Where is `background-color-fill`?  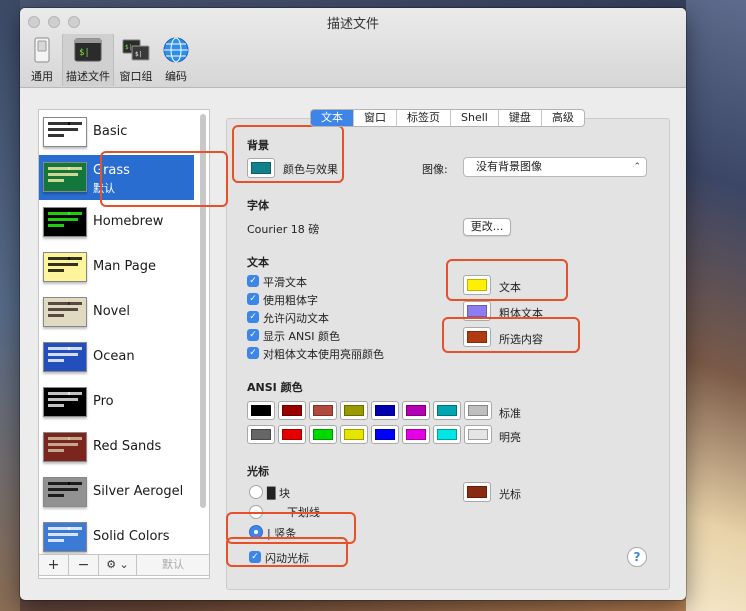
background-color-fill is located at coordinates (261, 168).